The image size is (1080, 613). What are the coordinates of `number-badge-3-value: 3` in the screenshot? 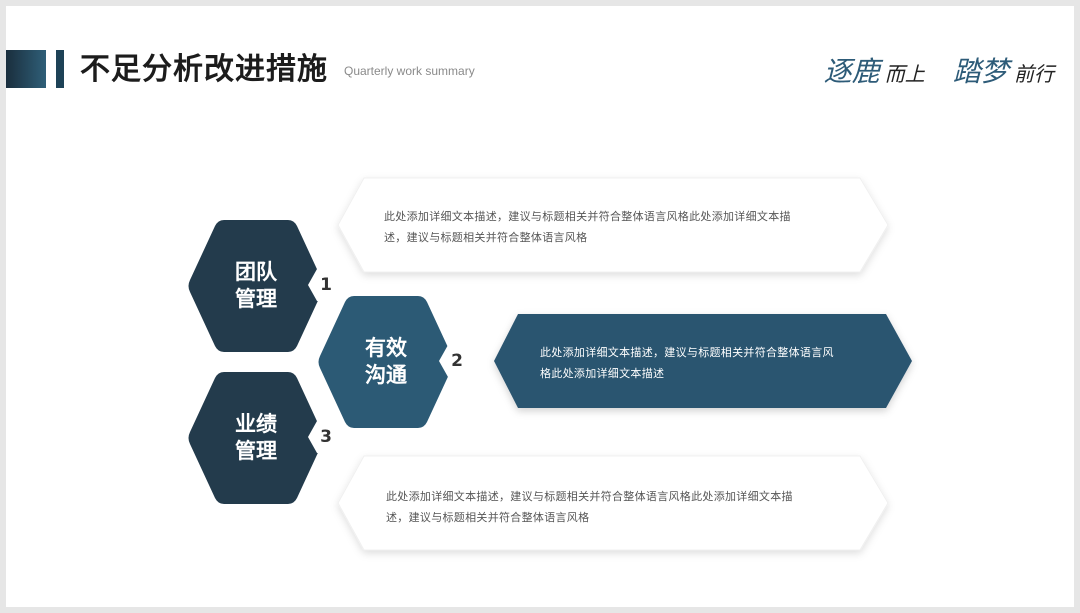 It's located at (326, 437).